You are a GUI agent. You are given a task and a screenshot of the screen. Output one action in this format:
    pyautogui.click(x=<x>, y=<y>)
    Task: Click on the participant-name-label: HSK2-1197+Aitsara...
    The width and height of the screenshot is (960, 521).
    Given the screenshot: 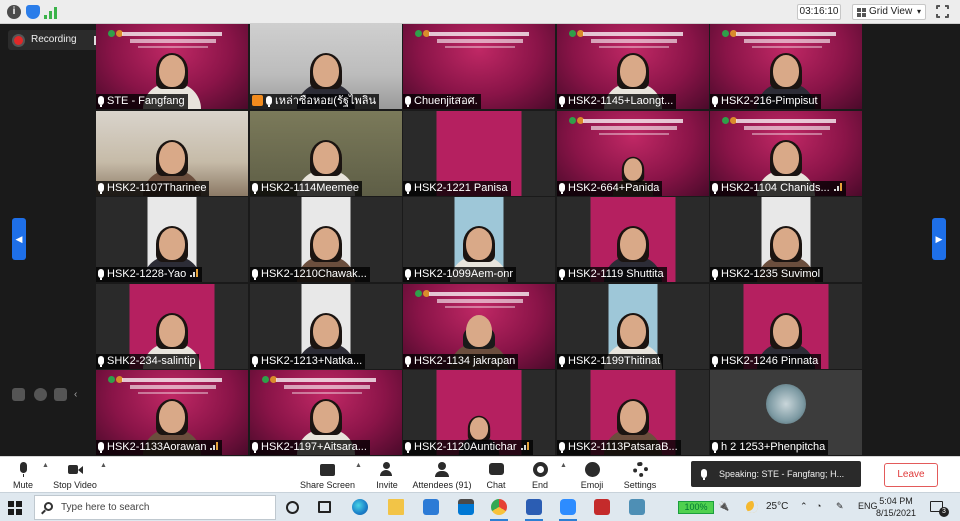 What is the action you would take?
    pyautogui.click(x=310, y=447)
    